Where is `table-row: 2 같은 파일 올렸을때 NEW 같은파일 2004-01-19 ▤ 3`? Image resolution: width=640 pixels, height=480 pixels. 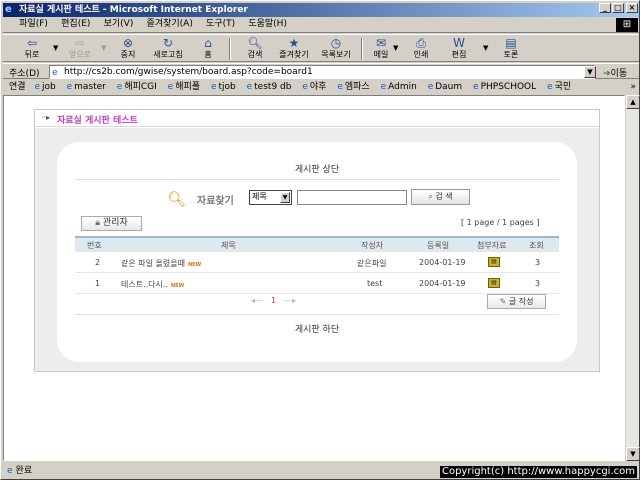
table-row: 2 같은 파일 올렸을때 NEW 같은파일 2004-01-19 ▤ 3 is located at coordinates (317, 263).